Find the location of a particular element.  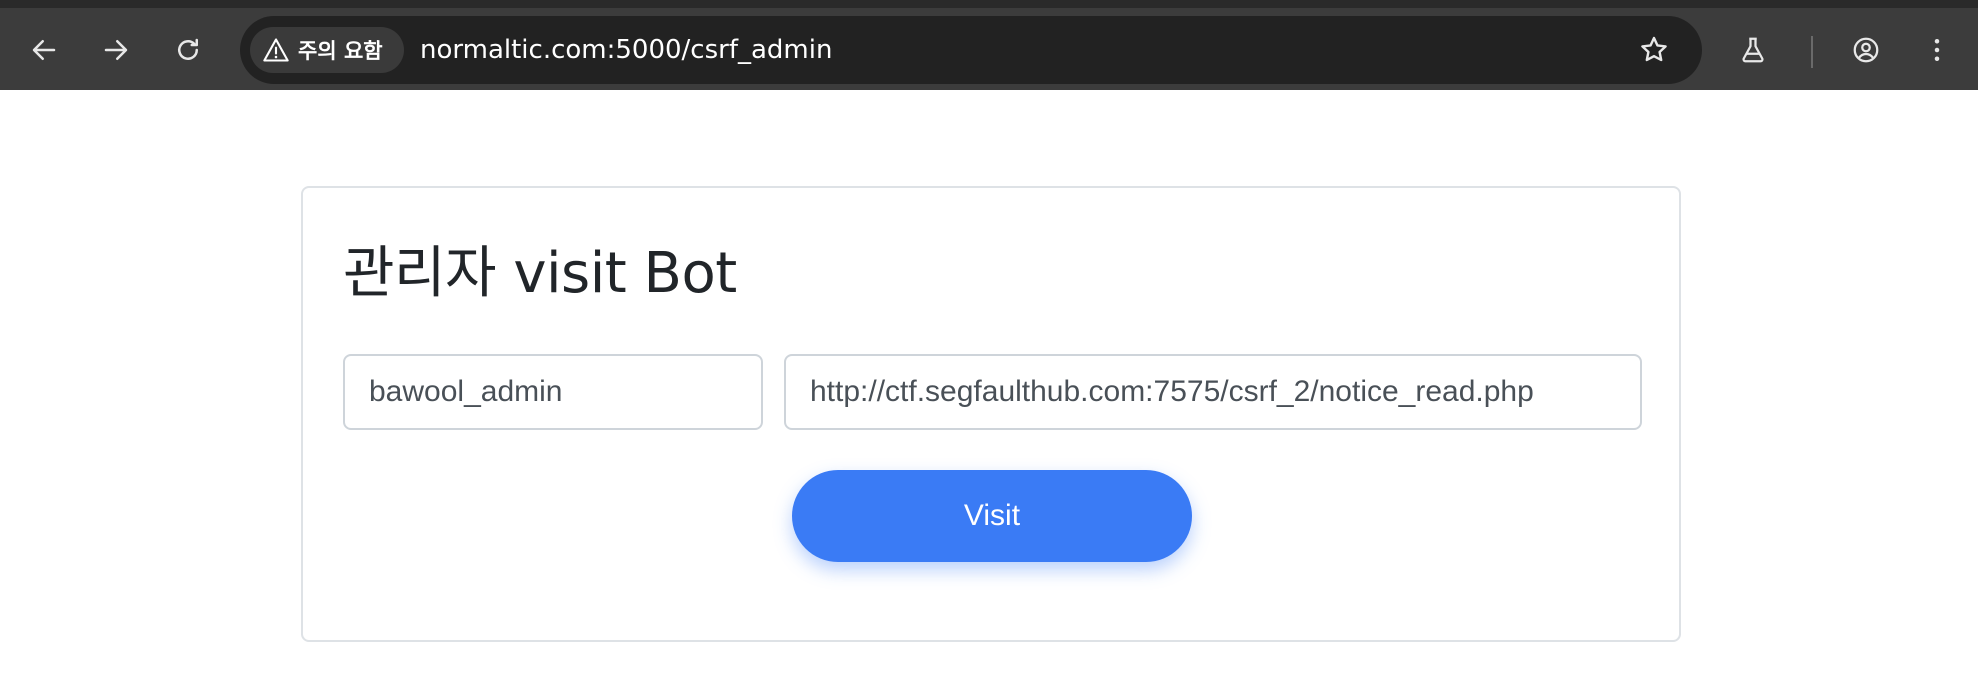

menu-button is located at coordinates (1937, 50).